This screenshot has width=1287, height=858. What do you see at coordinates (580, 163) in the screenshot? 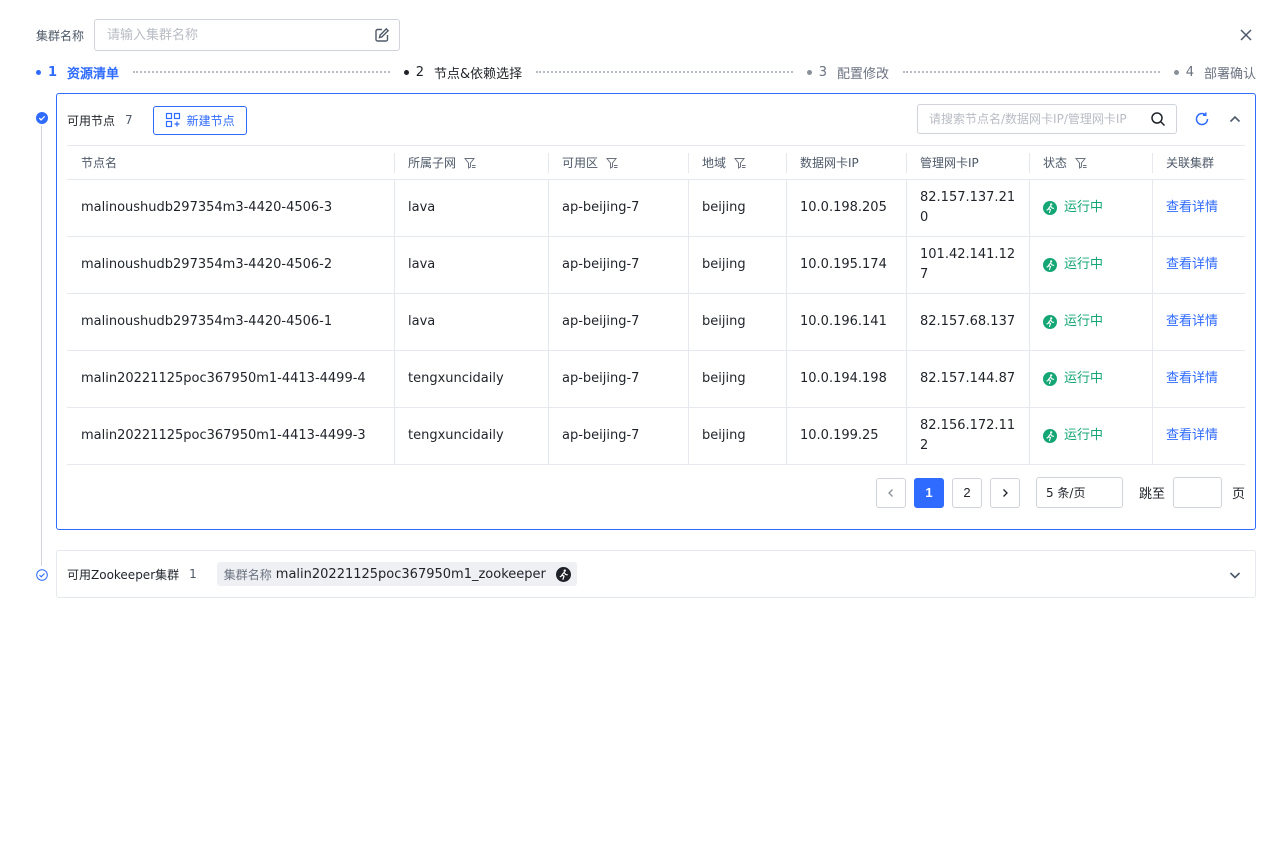
I see `col-label: 可用区` at bounding box center [580, 163].